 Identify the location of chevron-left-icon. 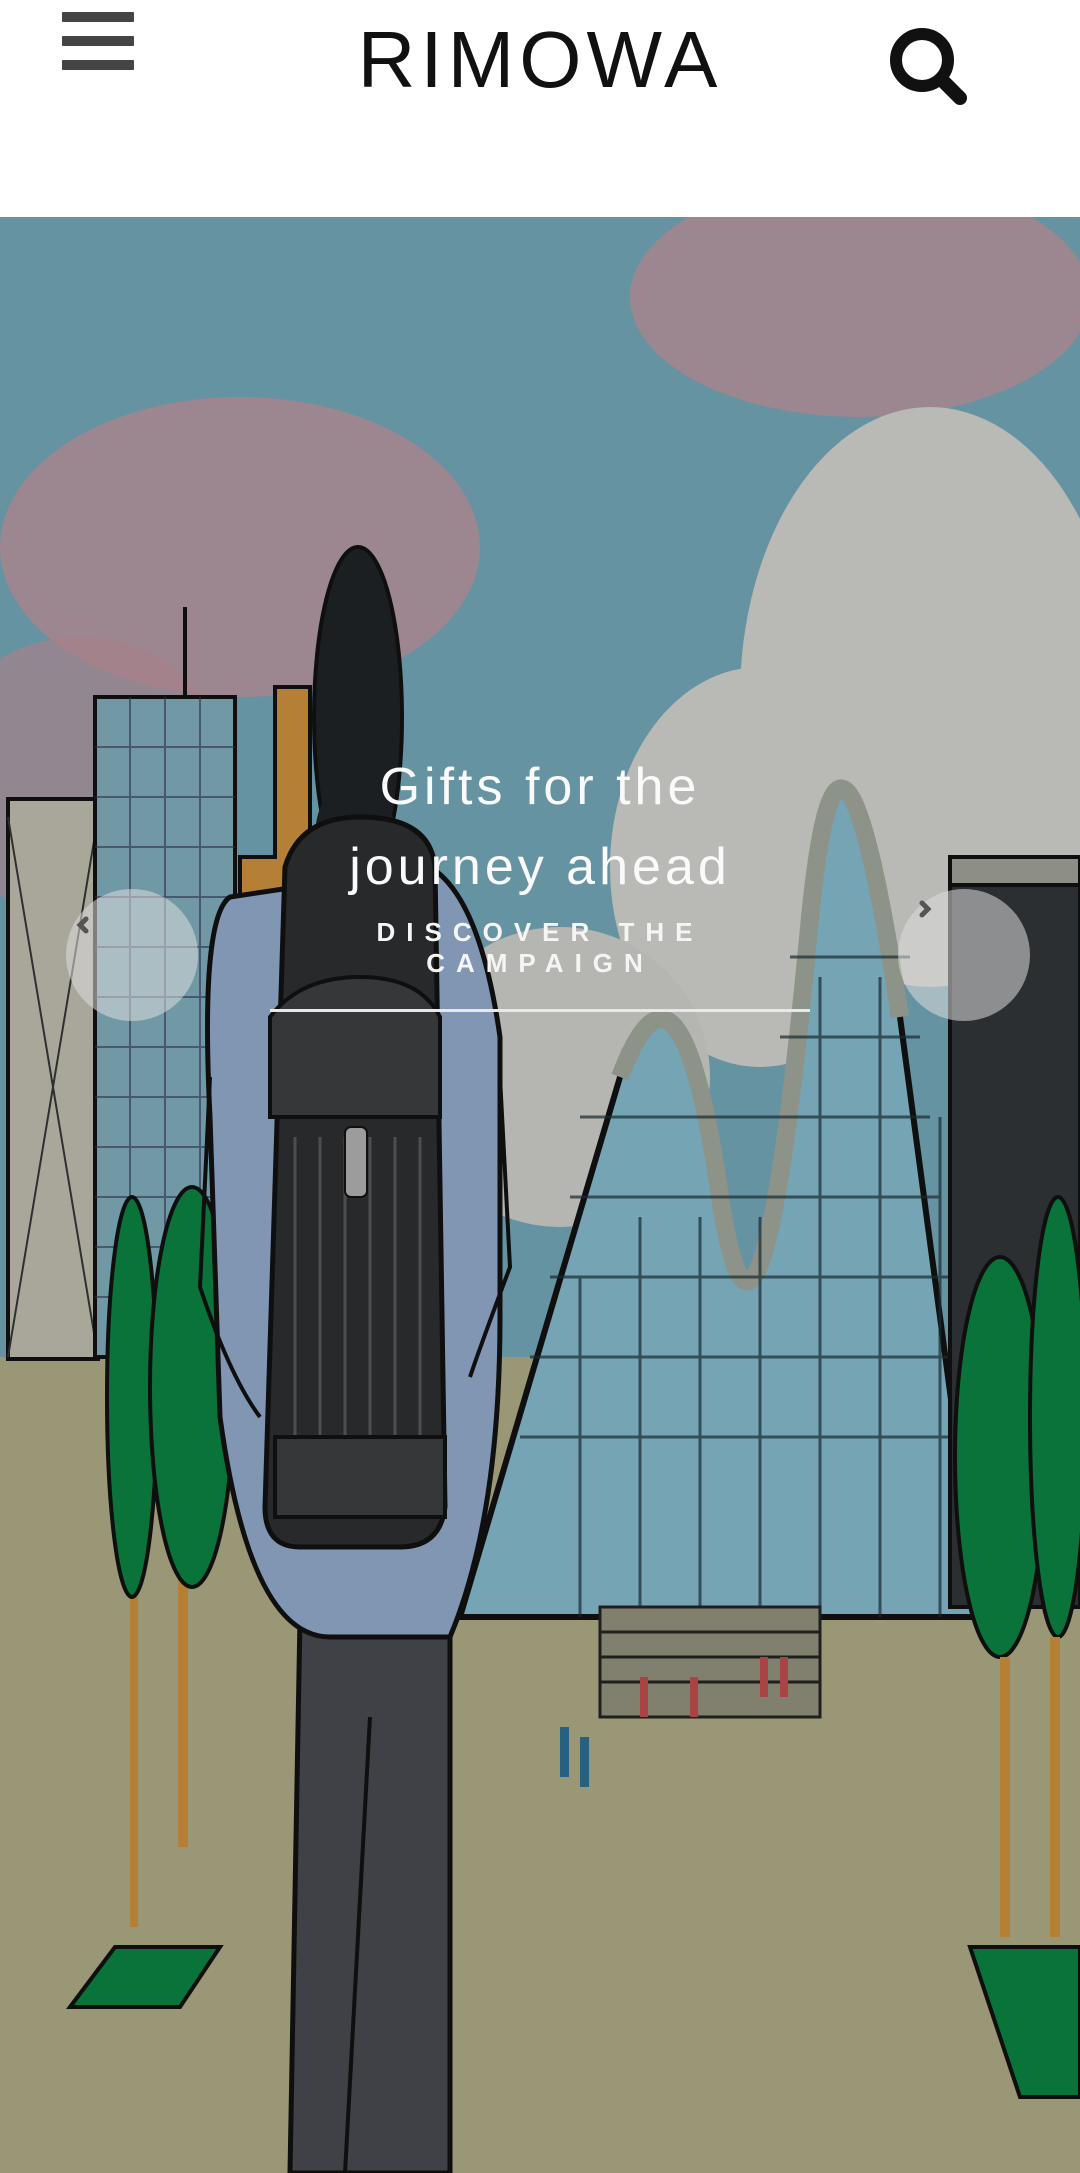
(82, 925).